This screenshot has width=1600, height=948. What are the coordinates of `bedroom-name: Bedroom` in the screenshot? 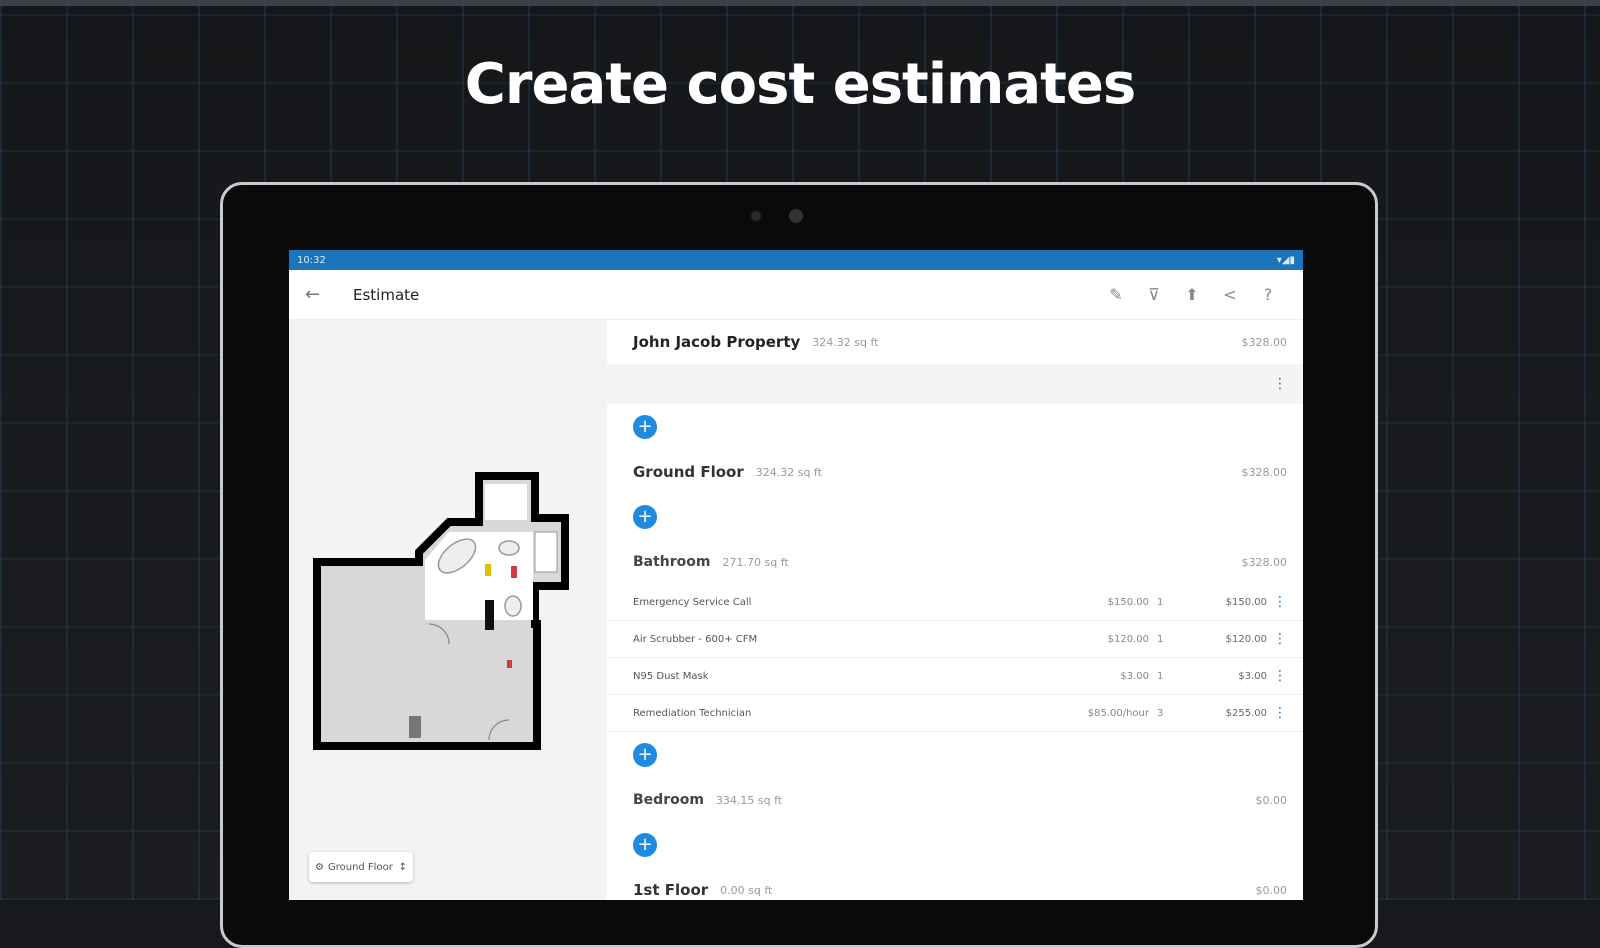 It's located at (668, 800).